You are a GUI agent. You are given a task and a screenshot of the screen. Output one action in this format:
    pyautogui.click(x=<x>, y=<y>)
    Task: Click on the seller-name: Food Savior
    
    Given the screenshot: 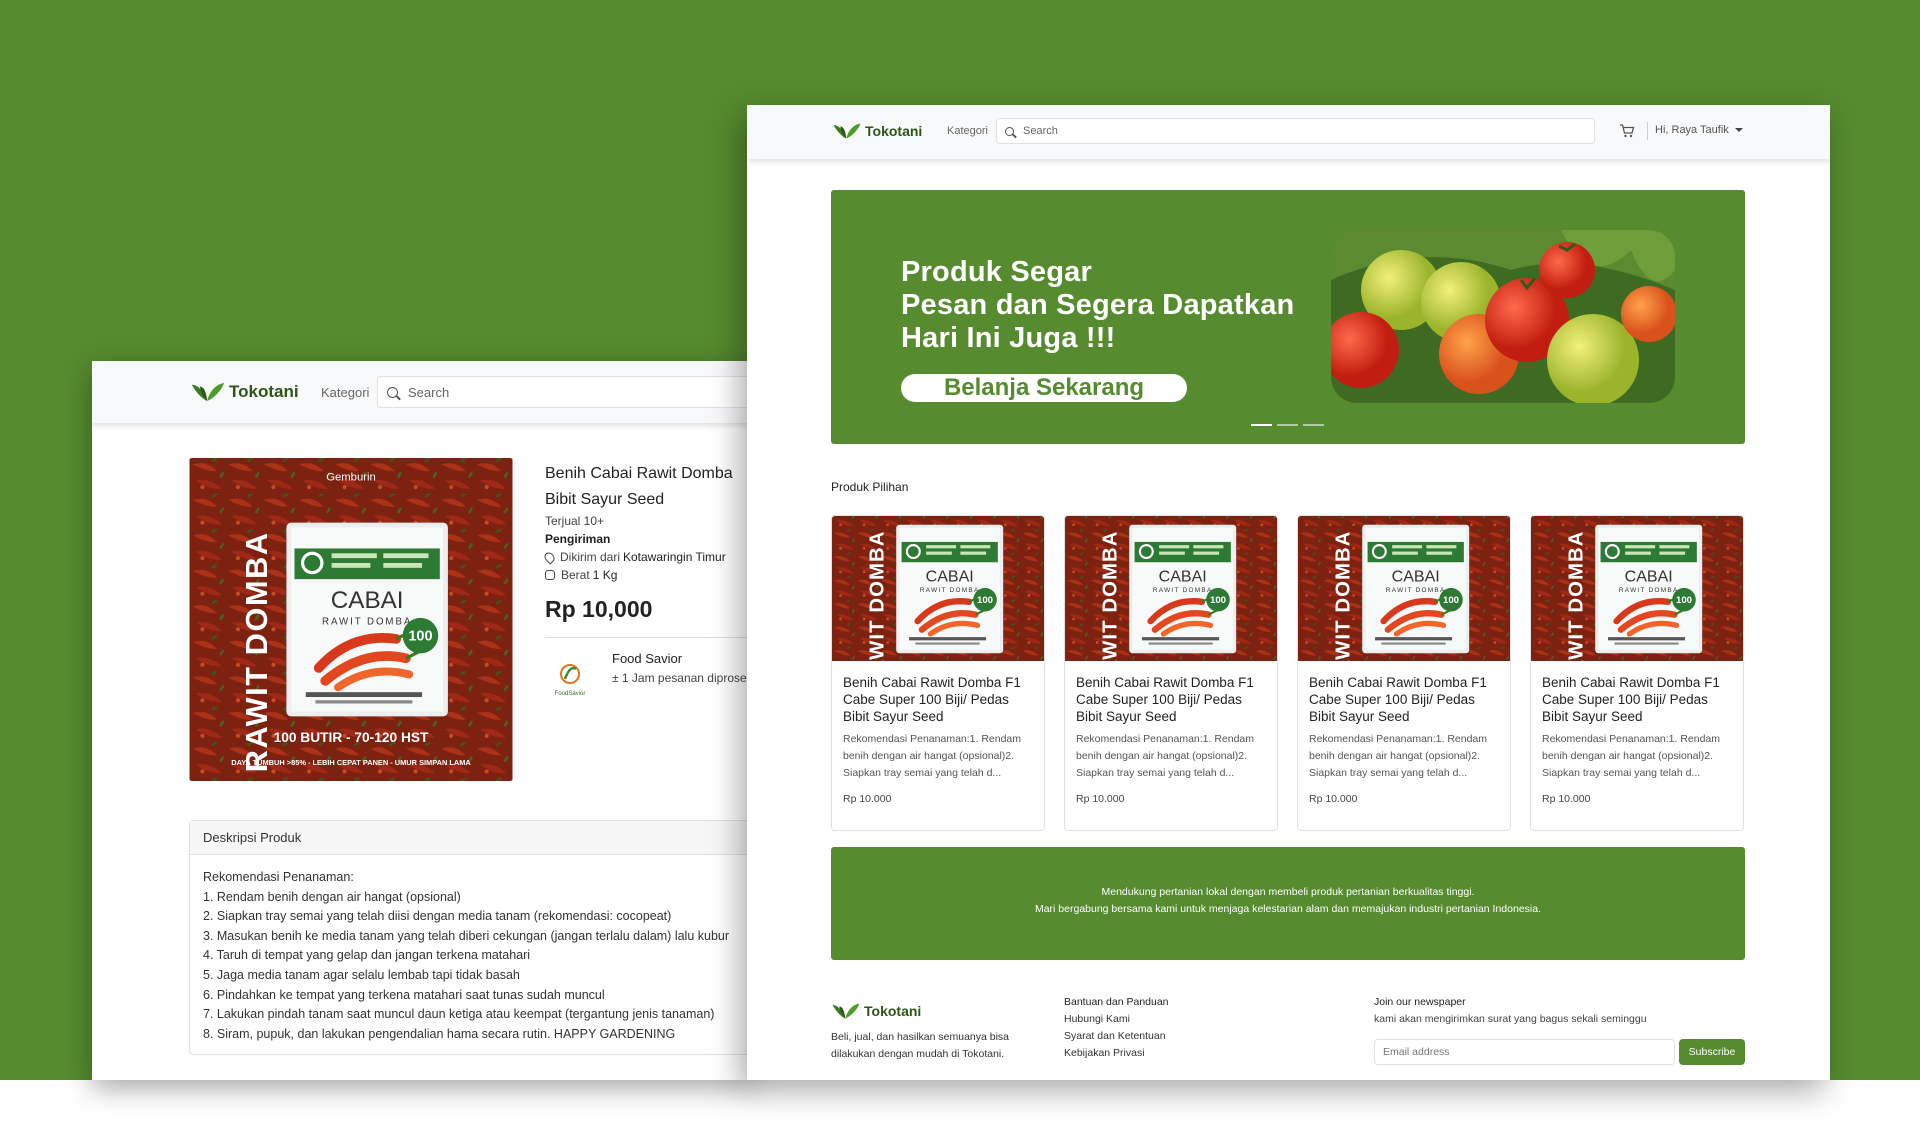 What is the action you would take?
    pyautogui.click(x=647, y=658)
    